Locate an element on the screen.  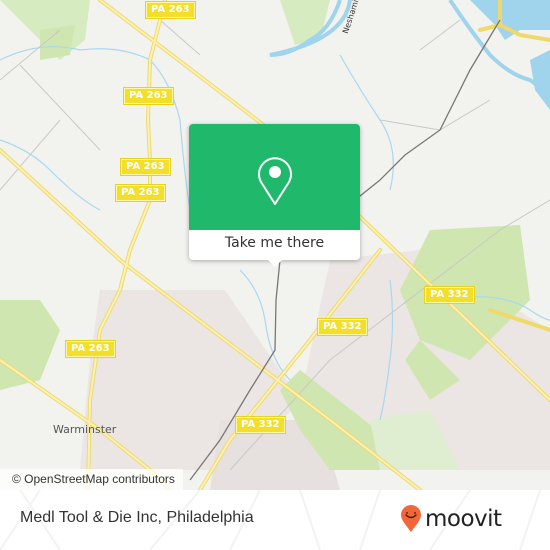
destination-popup: Take me there is located at coordinates (274, 195).